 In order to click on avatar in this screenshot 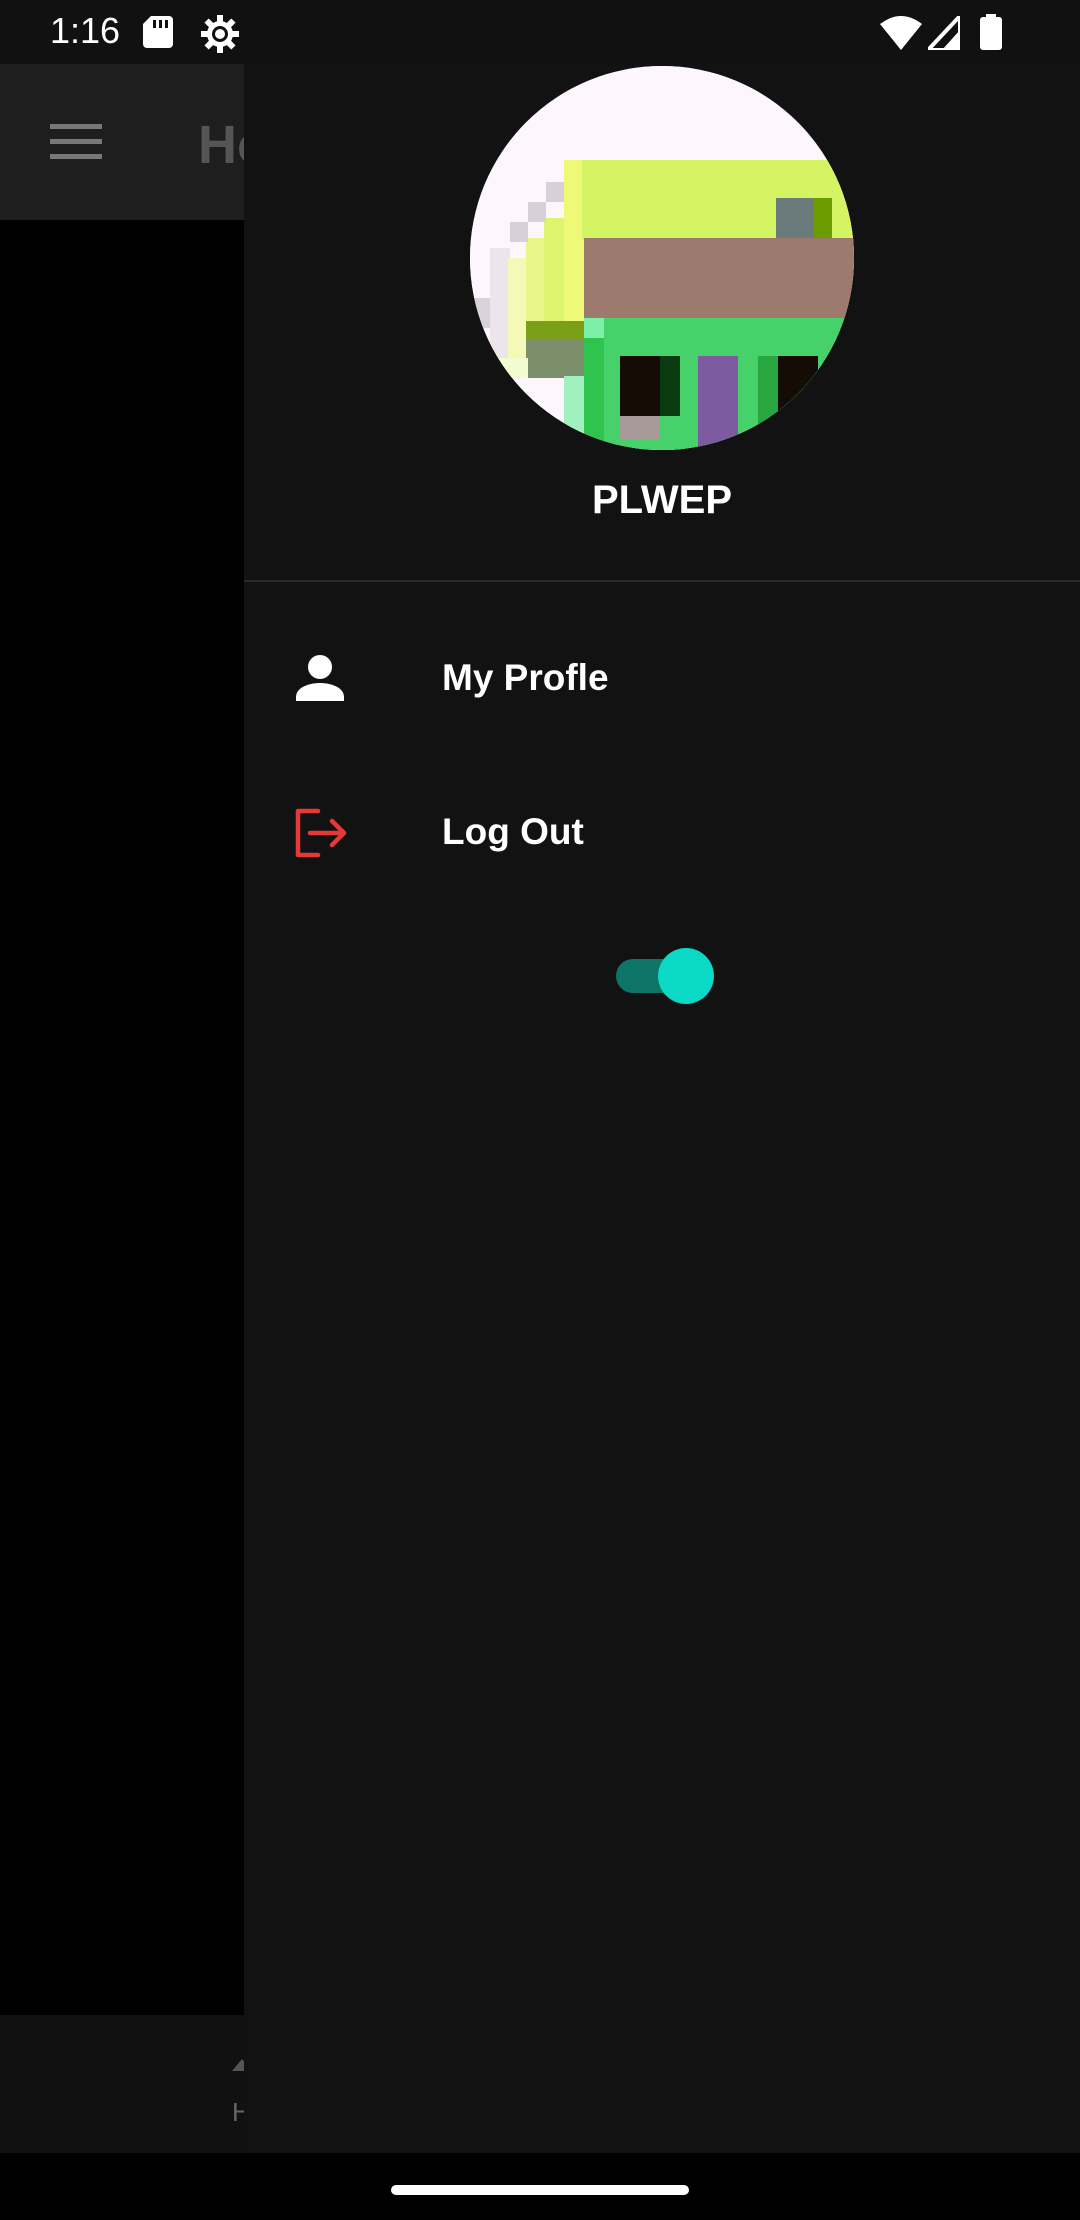, I will do `click(662, 258)`.